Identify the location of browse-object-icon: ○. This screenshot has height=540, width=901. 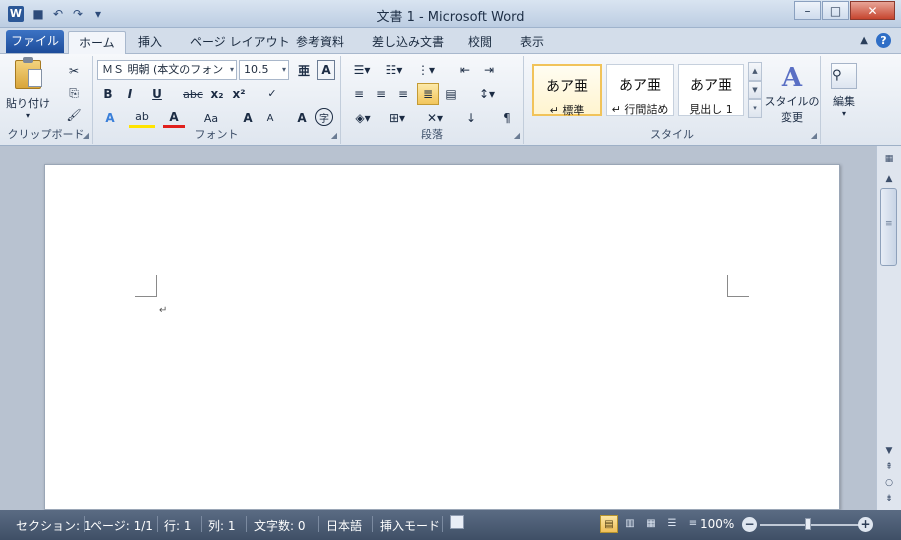
(889, 483).